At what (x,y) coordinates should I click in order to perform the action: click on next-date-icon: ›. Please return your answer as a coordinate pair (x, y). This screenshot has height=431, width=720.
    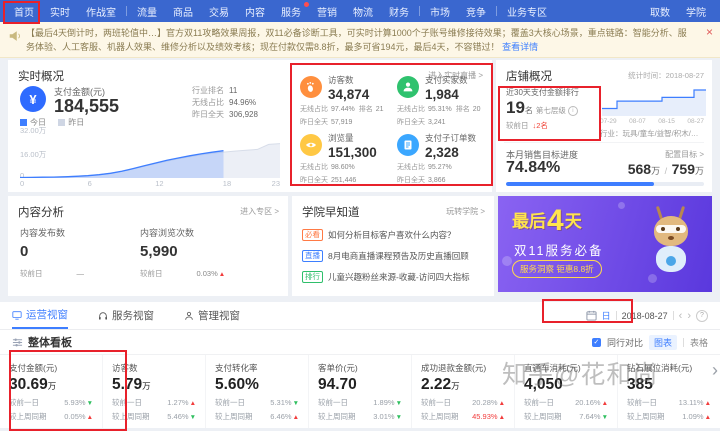
    Looking at the image, I should click on (689, 315).